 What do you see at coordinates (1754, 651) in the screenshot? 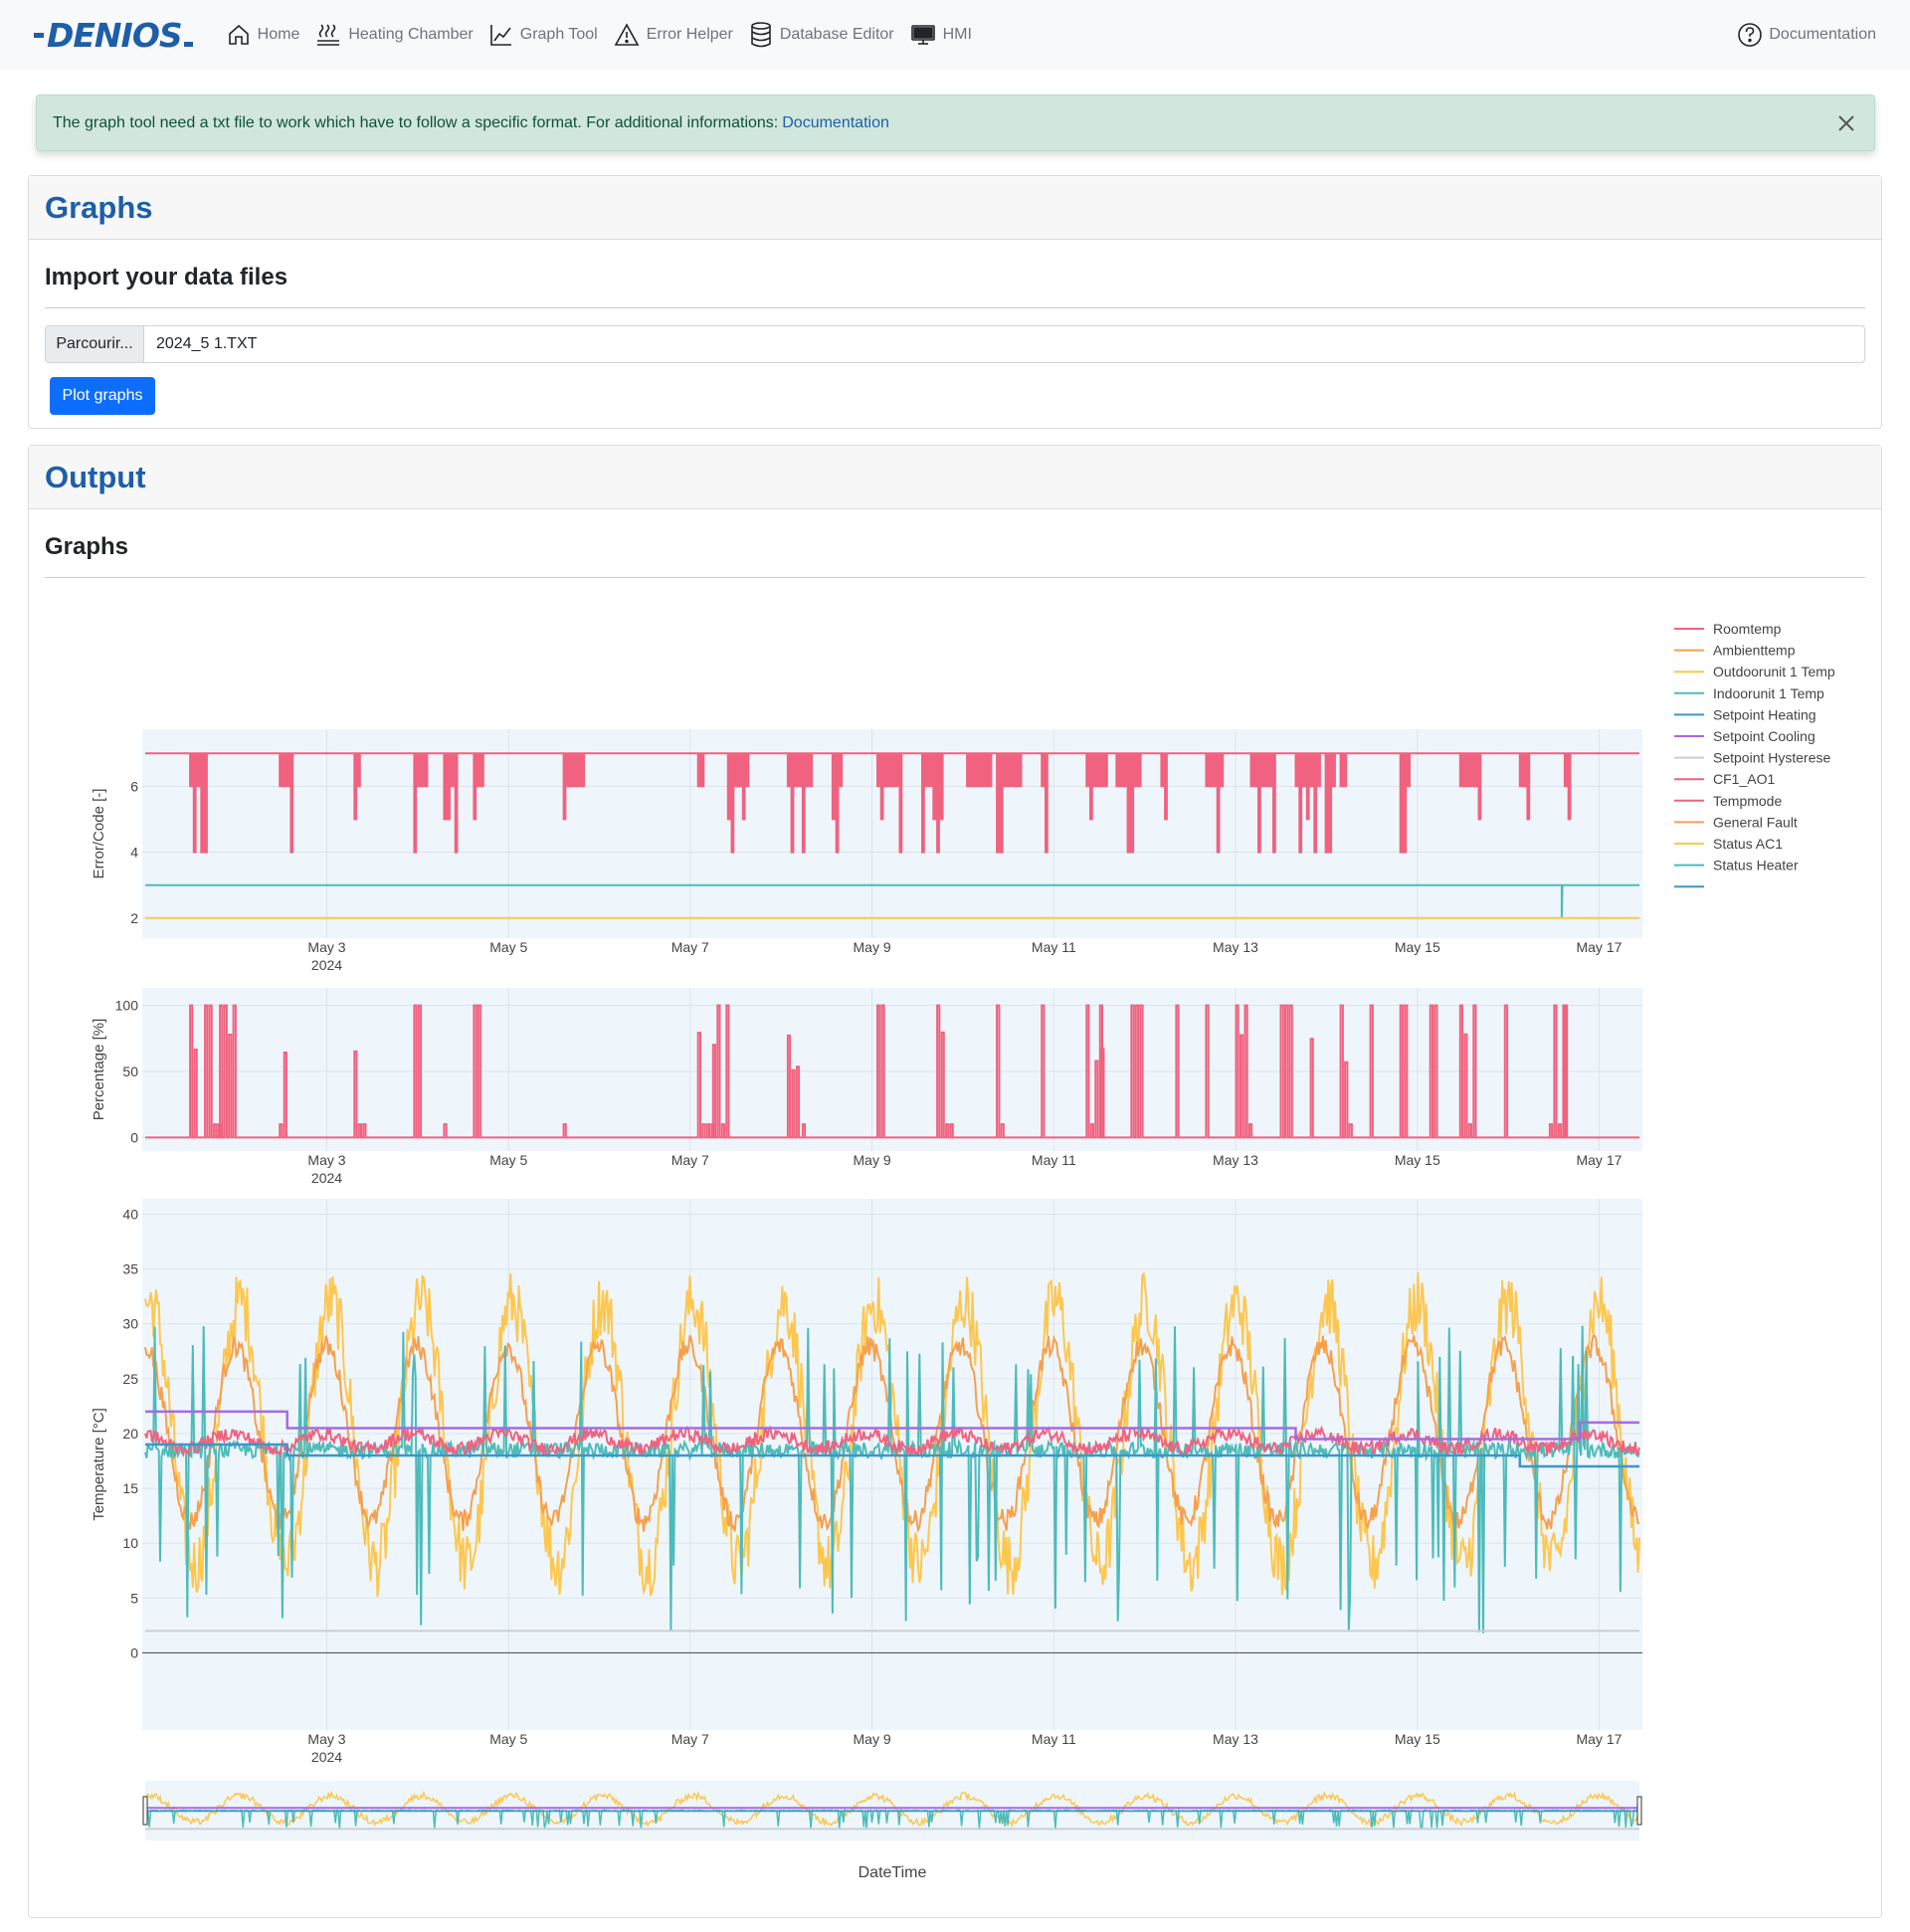
I see `legend-label: Ambienttemp` at bounding box center [1754, 651].